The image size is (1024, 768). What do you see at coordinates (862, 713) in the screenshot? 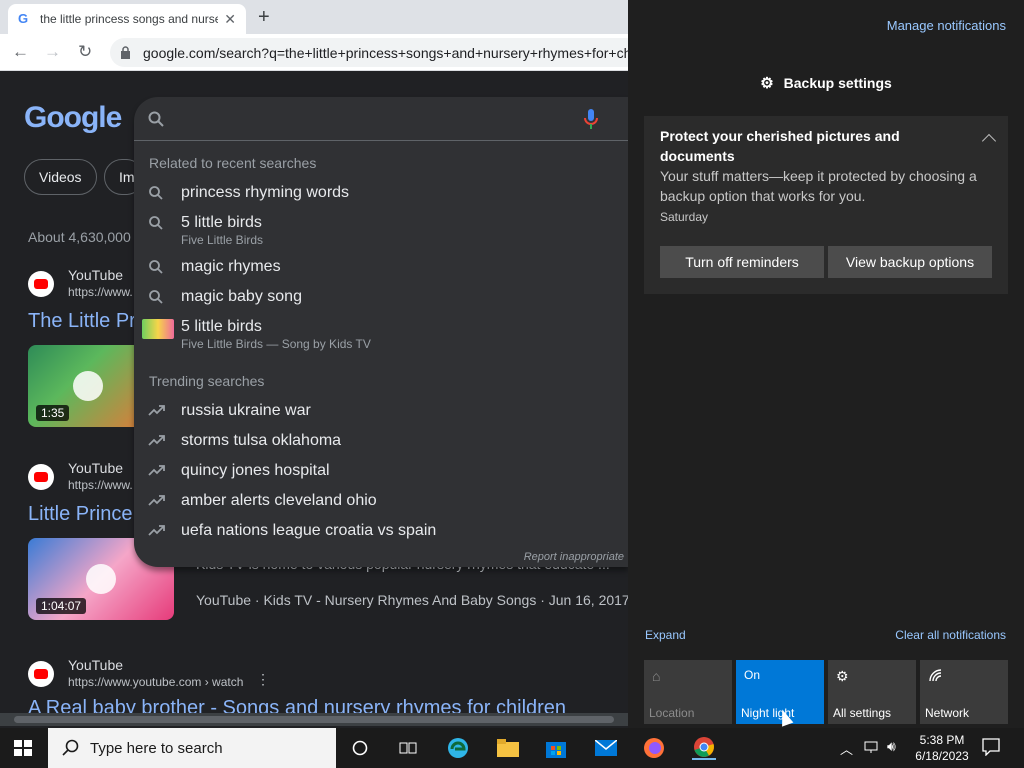
I see `quick-action-label: All settings` at bounding box center [862, 713].